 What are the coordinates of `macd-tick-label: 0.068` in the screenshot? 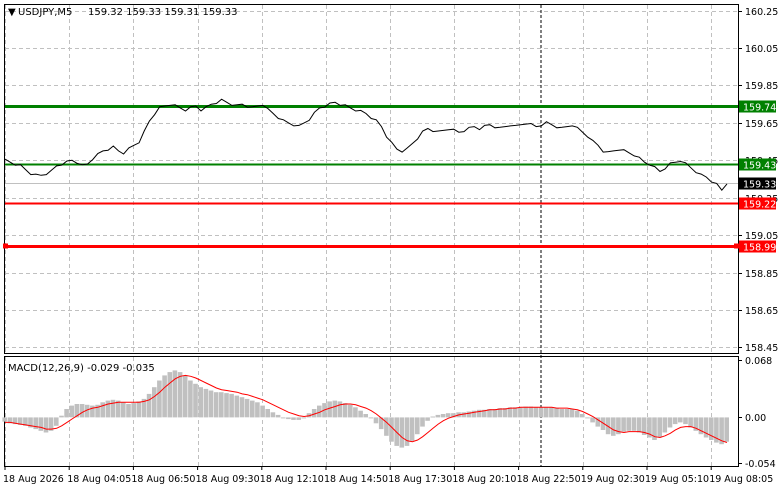 It's located at (758, 361).